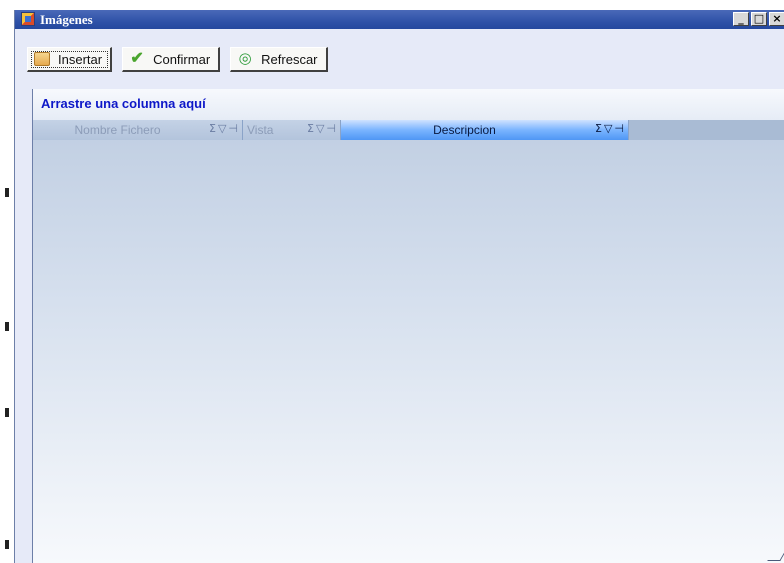 Image resolution: width=784 pixels, height=563 pixels. Describe the element at coordinates (66, 19) in the screenshot. I see `window-title: Imágenes` at that location.